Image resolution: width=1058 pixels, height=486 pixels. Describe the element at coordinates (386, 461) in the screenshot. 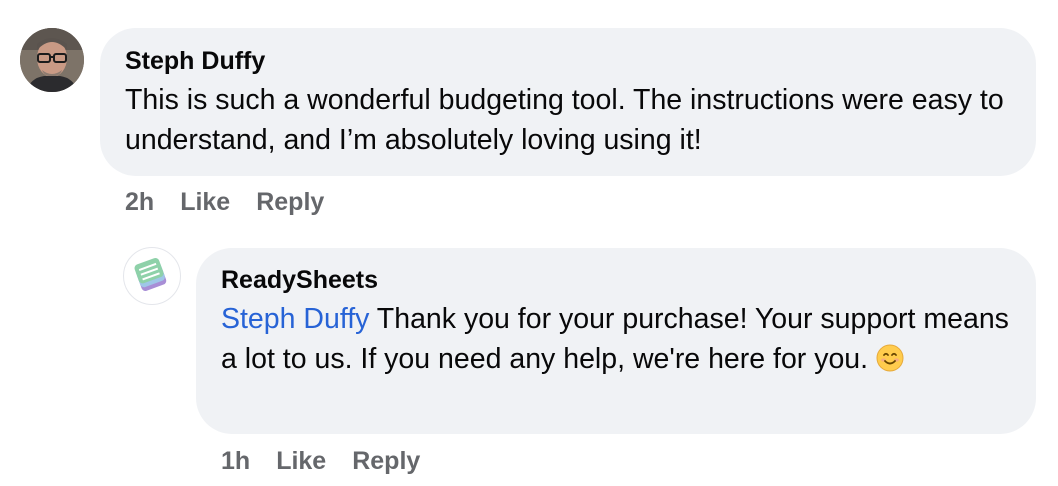

I see `reply-reply-button: Reply` at that location.